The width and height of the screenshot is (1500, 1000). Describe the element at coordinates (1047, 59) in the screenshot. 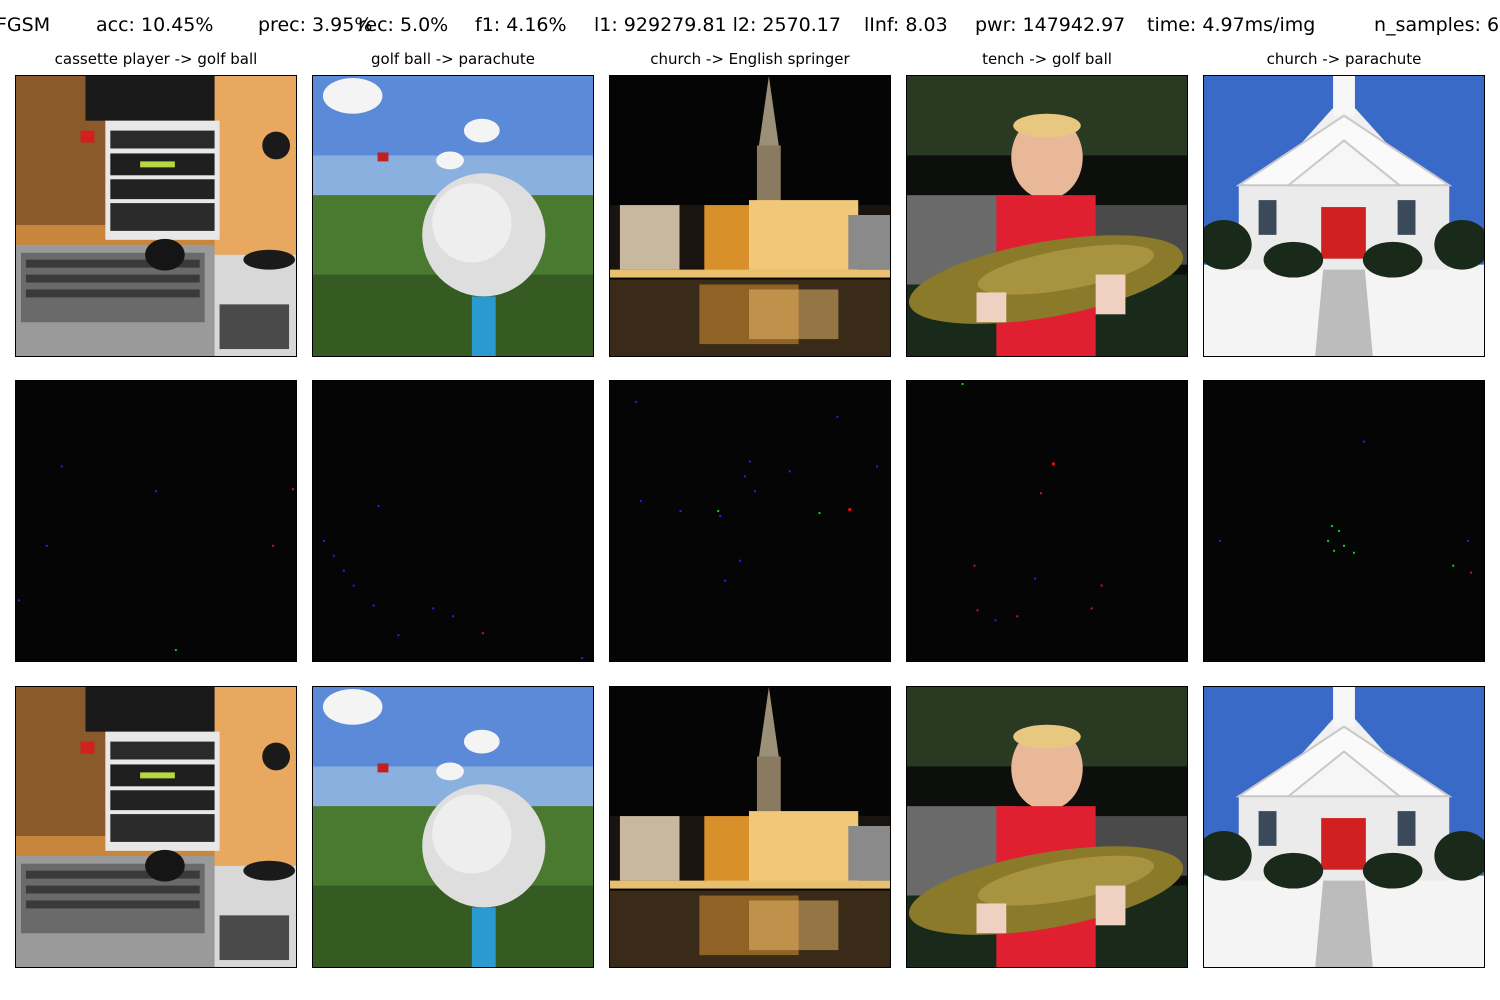

I see `column-title-4: tench -> golf ball` at that location.